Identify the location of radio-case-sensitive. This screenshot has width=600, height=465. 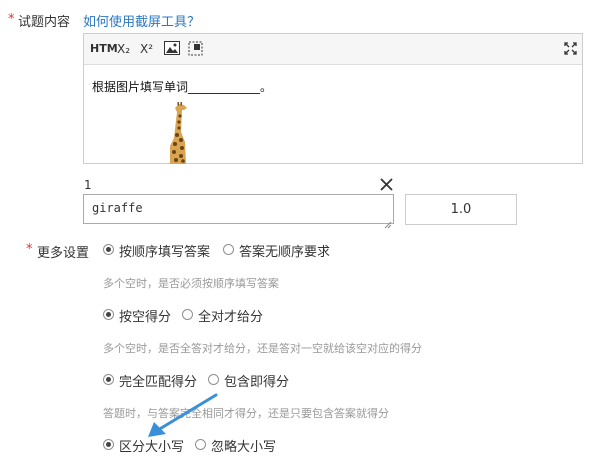
(108, 444).